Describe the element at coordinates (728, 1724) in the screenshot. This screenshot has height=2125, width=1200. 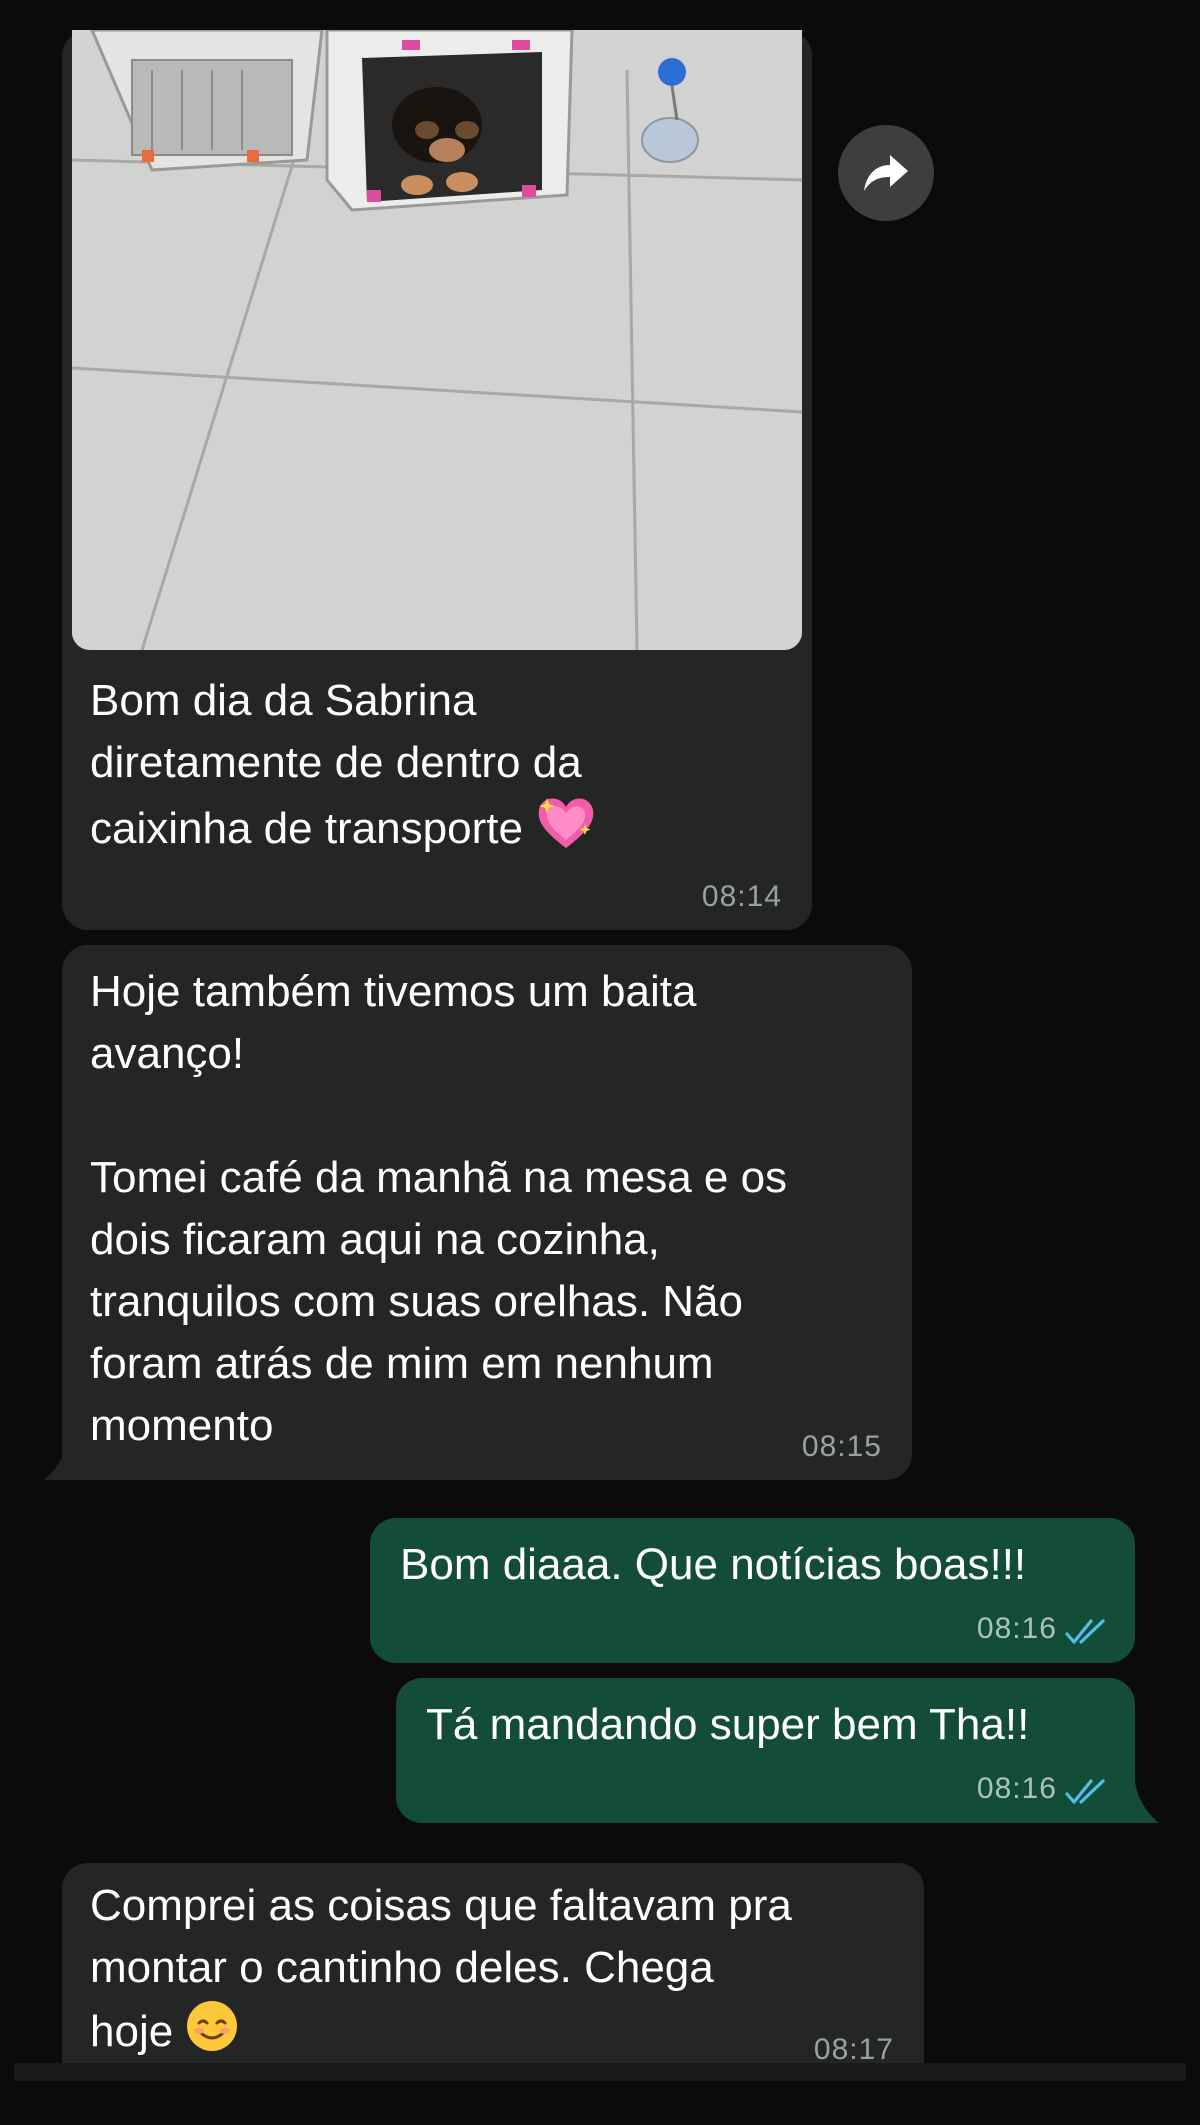
I see `message-text: Tá mandando super bem Tha!!` at that location.